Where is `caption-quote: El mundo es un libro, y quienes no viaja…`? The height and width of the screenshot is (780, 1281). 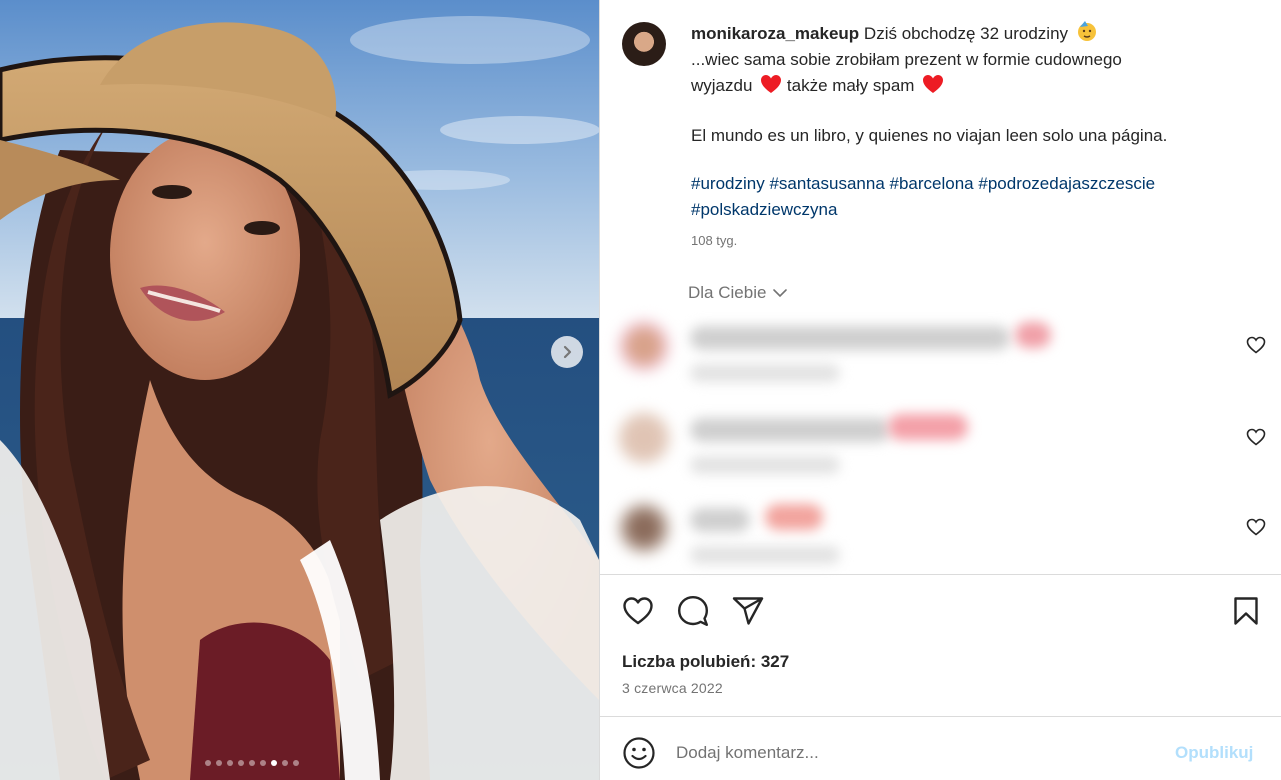
caption-quote: El mundo es un libro, y quienes no viaja… is located at coordinates (929, 135).